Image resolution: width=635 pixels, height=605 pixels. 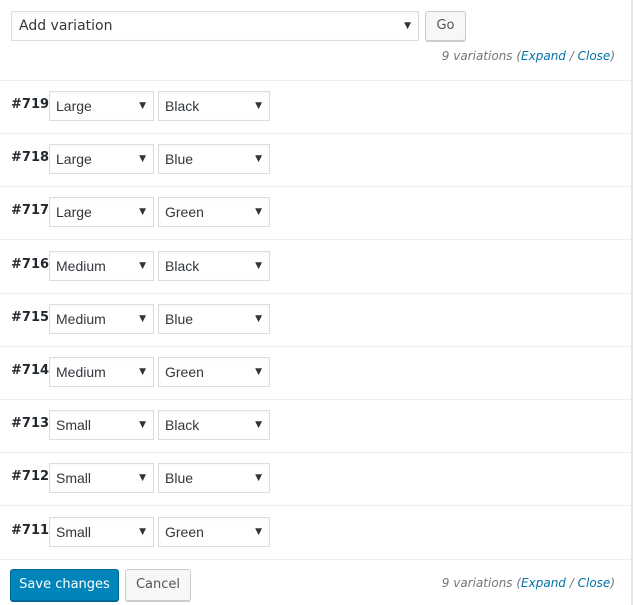 What do you see at coordinates (315, 426) in the screenshot?
I see `variation-row: #713 Small ▼ Black ▼` at bounding box center [315, 426].